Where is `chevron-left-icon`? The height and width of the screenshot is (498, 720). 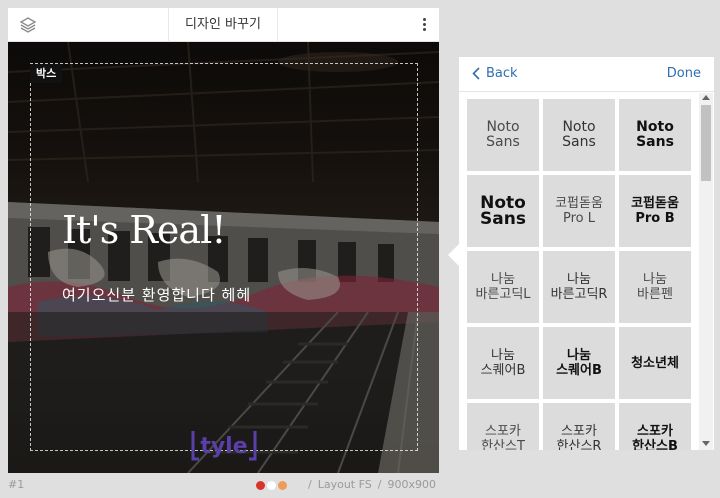 chevron-left-icon is located at coordinates (476, 73).